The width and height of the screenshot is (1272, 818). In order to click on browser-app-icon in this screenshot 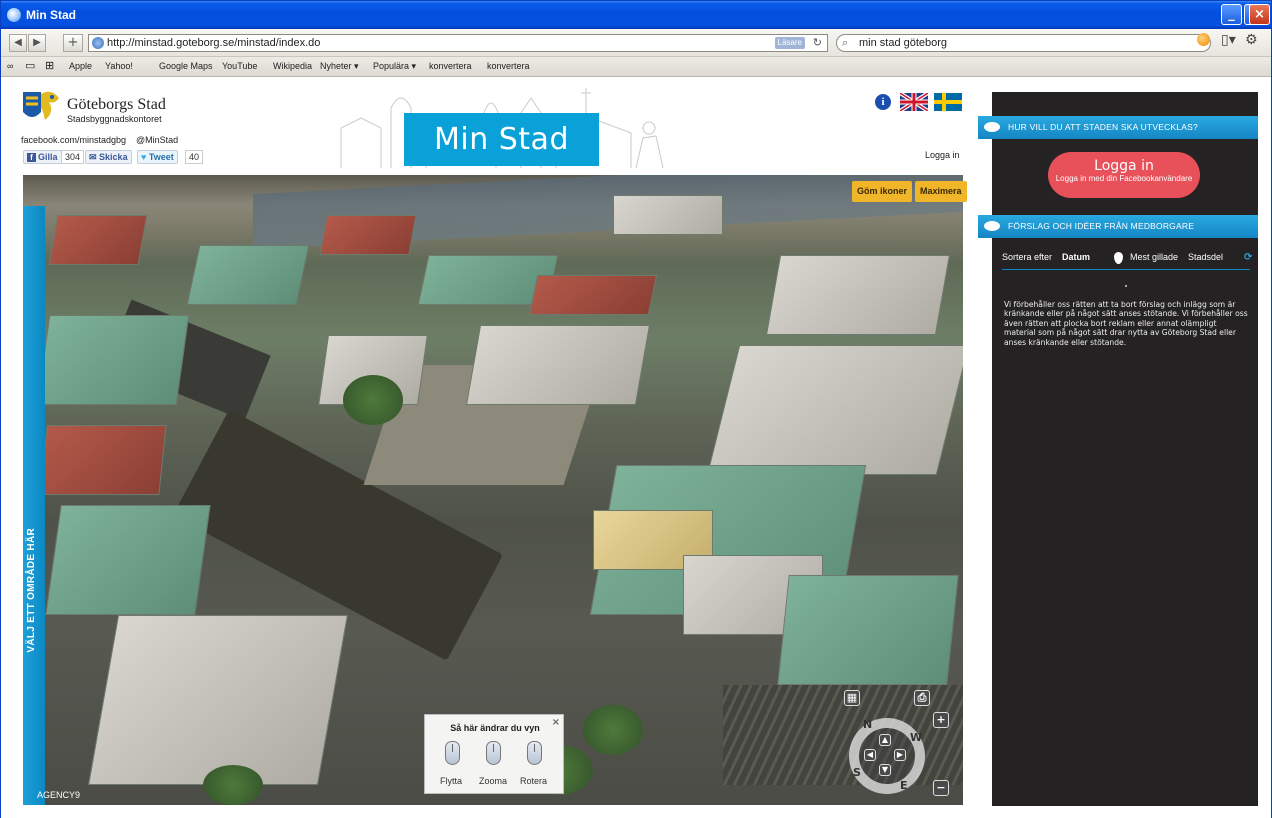, I will do `click(14, 15)`.